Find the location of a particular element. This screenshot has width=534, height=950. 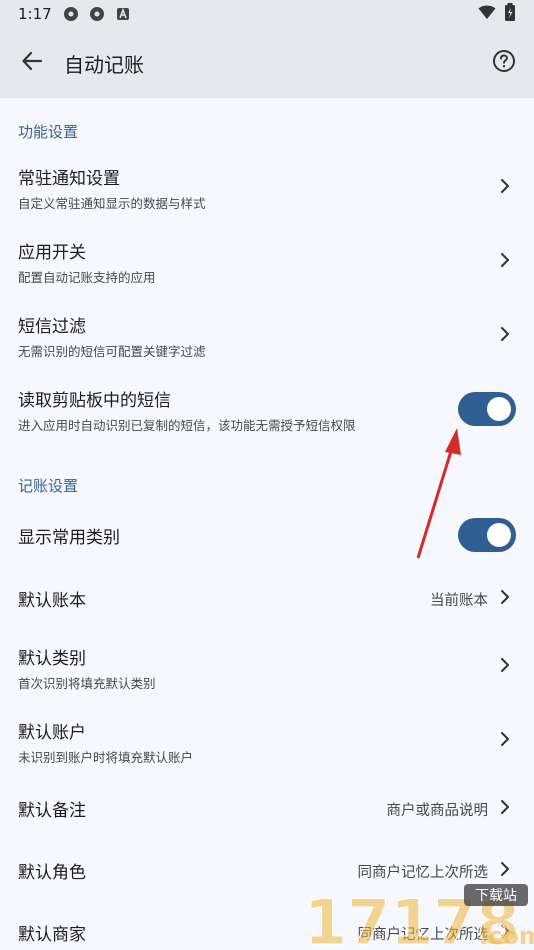

help-button is located at coordinates (504, 63).